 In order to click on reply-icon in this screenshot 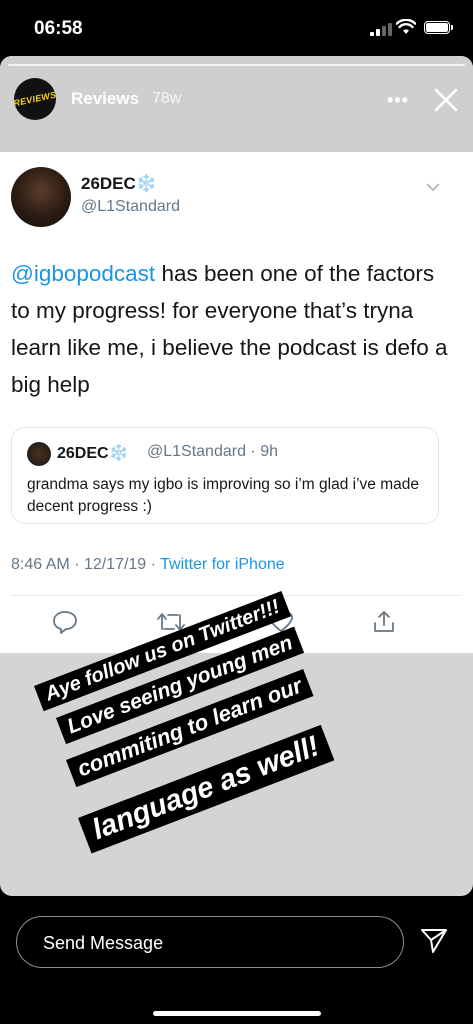, I will do `click(65, 622)`.